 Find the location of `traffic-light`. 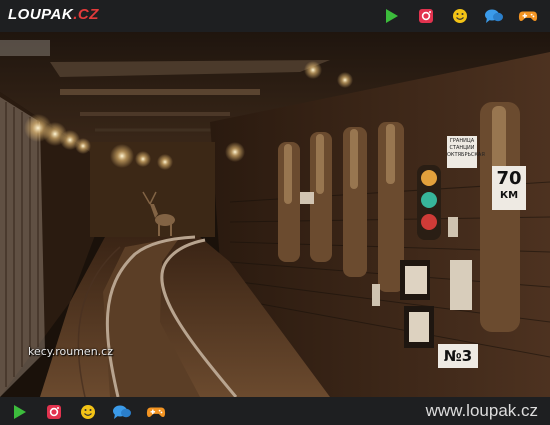

traffic-light is located at coordinates (429, 202).